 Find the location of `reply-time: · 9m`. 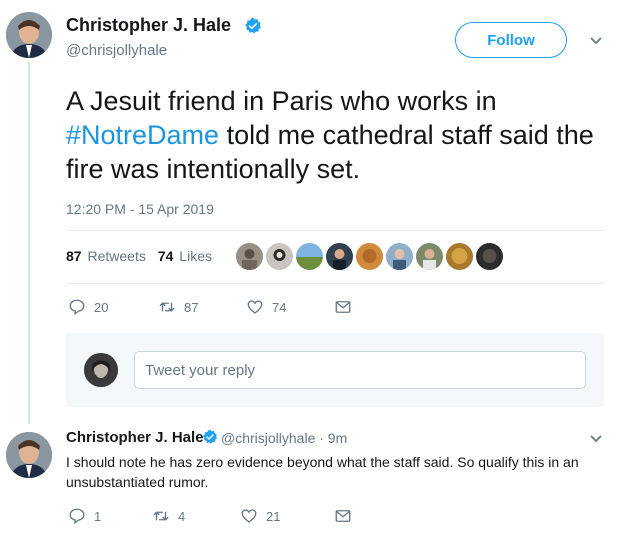

reply-time: · 9m is located at coordinates (333, 438).